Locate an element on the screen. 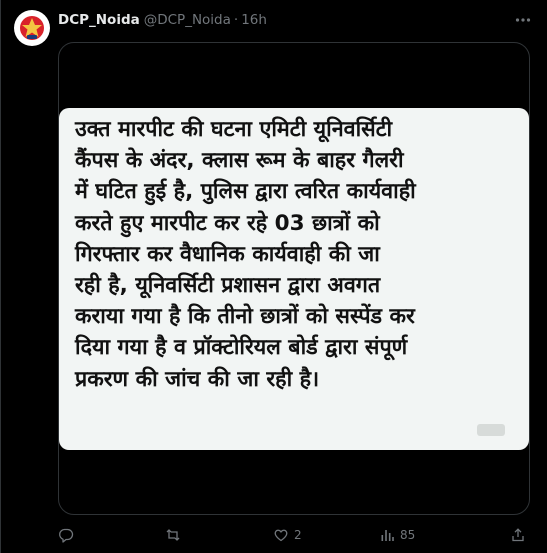  police-emblem-icon is located at coordinates (32, 28).